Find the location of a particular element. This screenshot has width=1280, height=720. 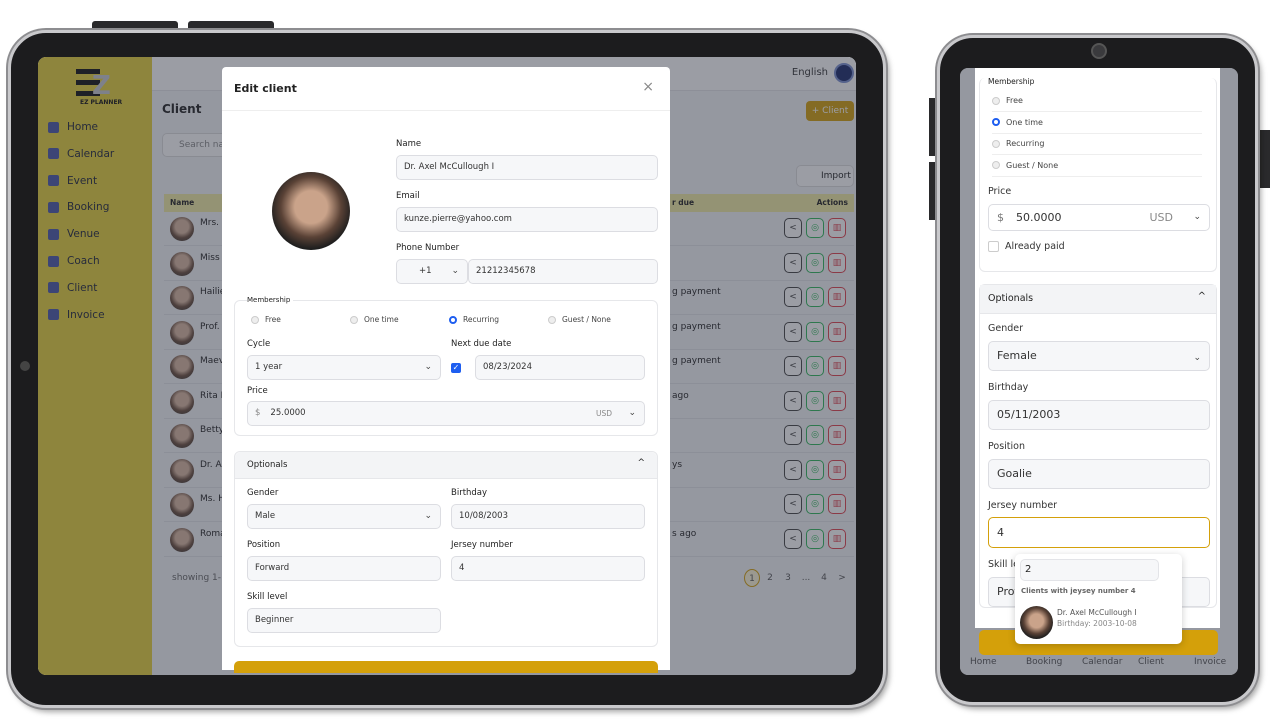

next-due-checkbox: ✓ is located at coordinates (456, 368).